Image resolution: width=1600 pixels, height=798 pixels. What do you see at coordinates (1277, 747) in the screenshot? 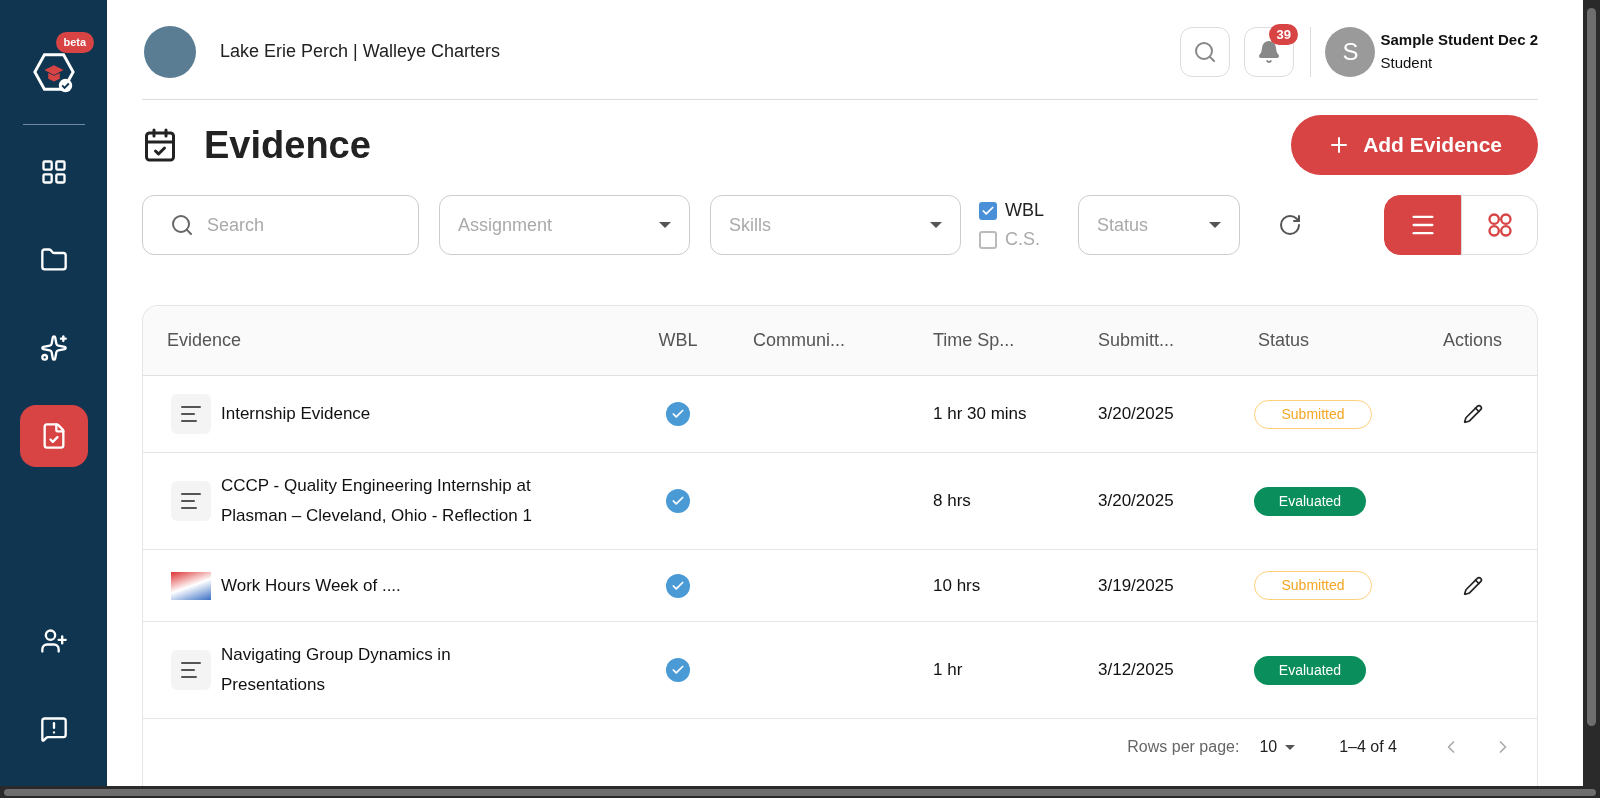
I see `rows-per-page-select: 10` at bounding box center [1277, 747].